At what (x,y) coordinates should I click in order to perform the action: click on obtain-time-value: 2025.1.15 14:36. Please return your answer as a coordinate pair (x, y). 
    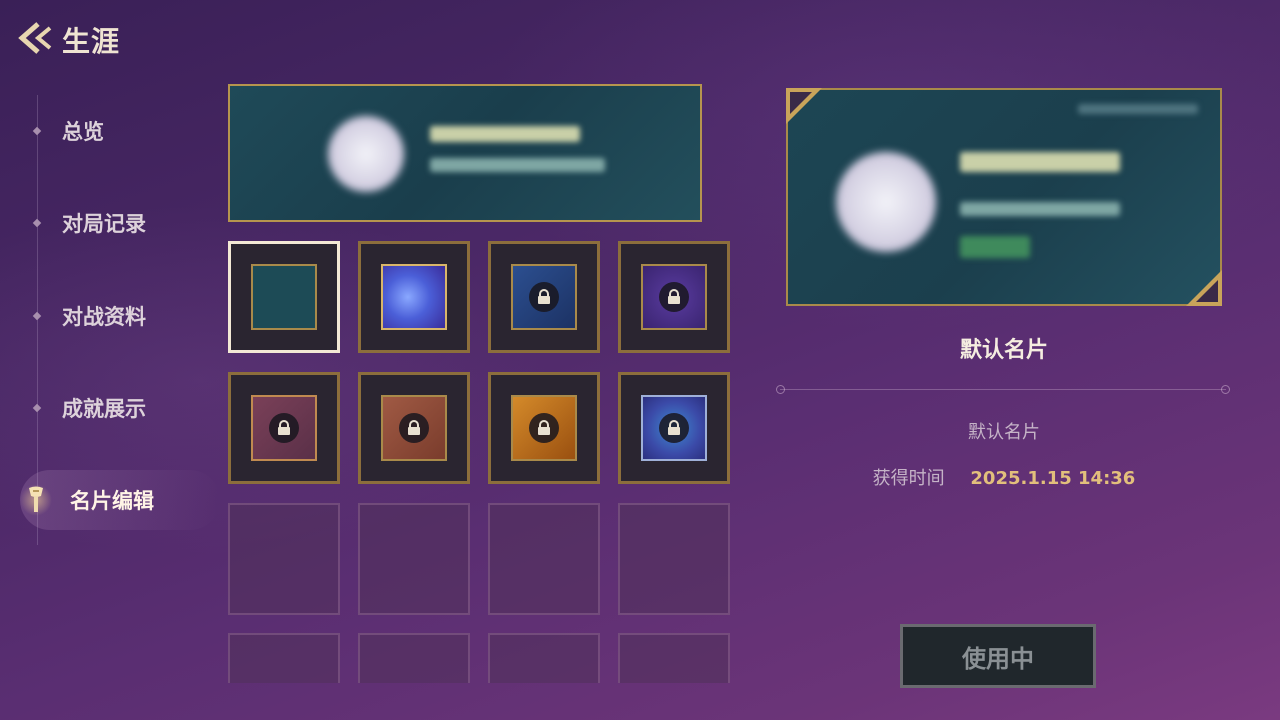
    Looking at the image, I should click on (1053, 478).